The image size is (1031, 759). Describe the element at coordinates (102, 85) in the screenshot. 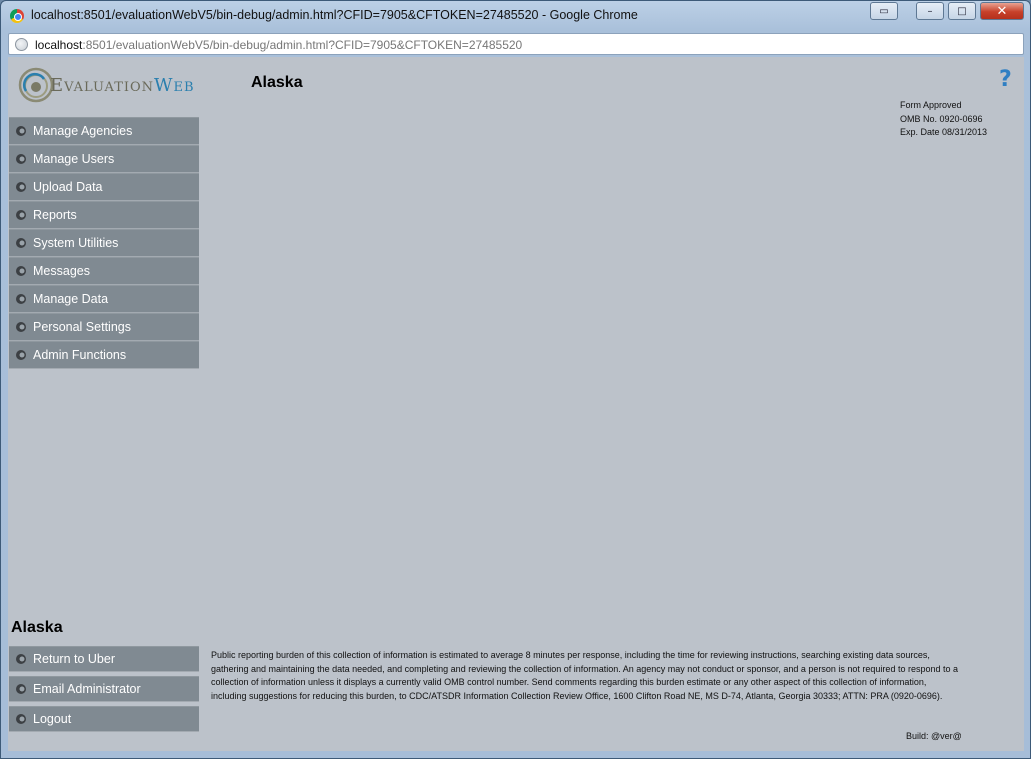

I see `logo-text-evaluation: Evaluation` at that location.